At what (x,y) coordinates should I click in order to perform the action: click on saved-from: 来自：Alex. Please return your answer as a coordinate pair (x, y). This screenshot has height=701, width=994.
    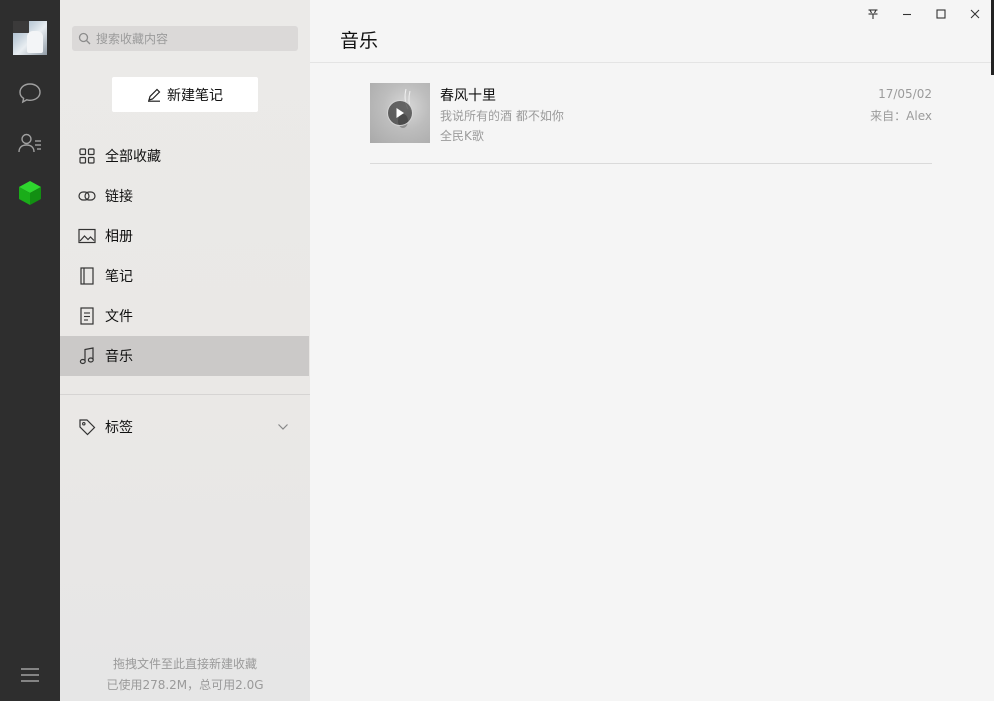
    Looking at the image, I should click on (901, 116).